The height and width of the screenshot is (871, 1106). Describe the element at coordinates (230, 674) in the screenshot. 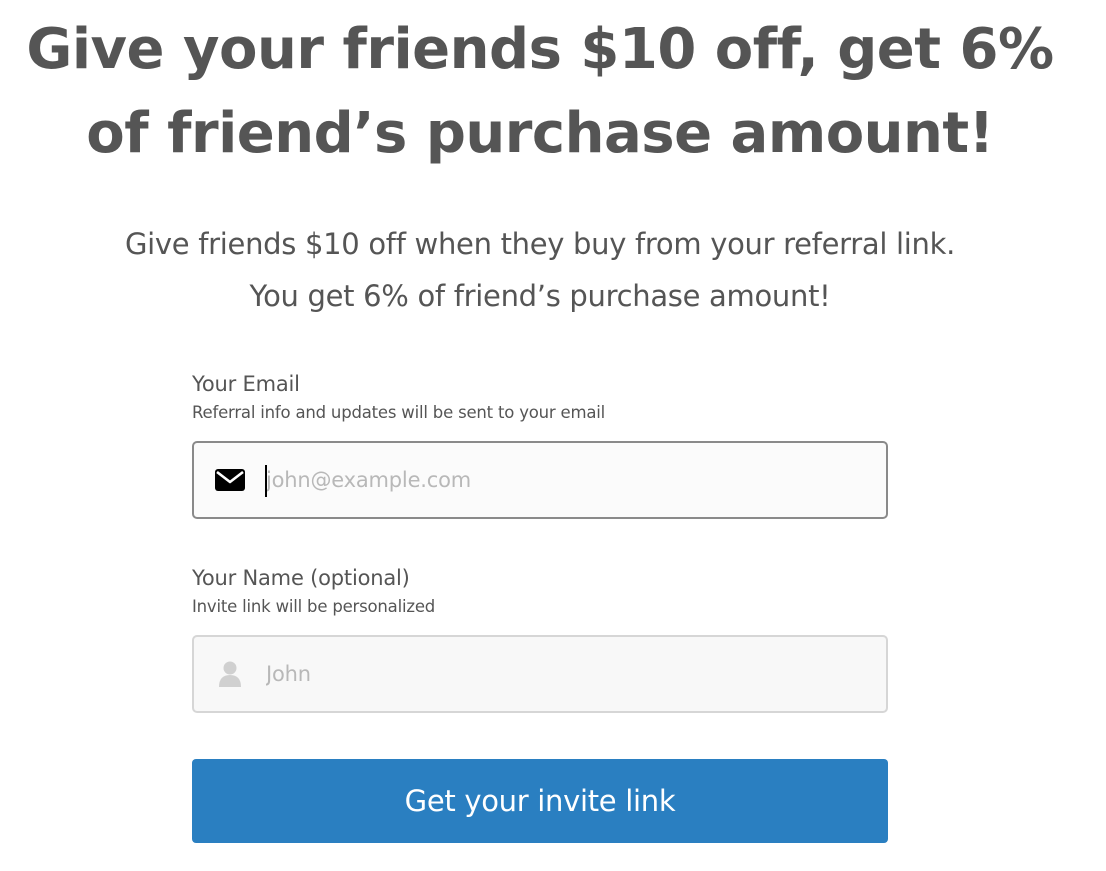

I see `user-icon` at that location.